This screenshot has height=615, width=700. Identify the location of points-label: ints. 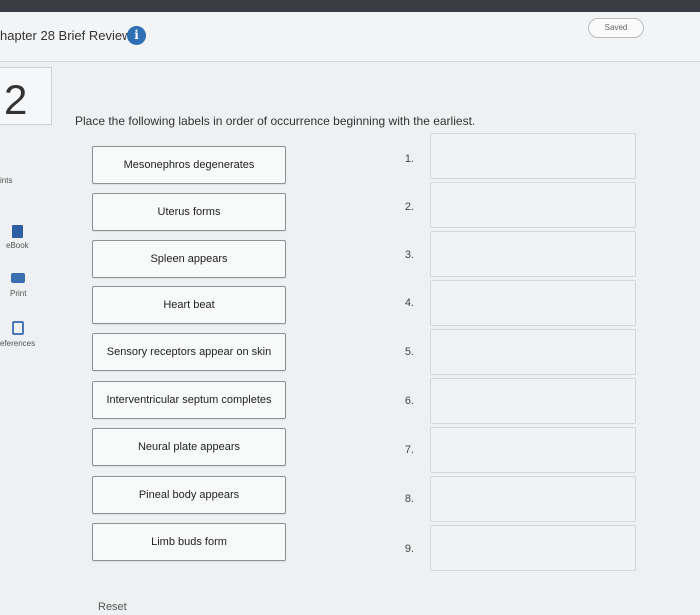
(6, 180).